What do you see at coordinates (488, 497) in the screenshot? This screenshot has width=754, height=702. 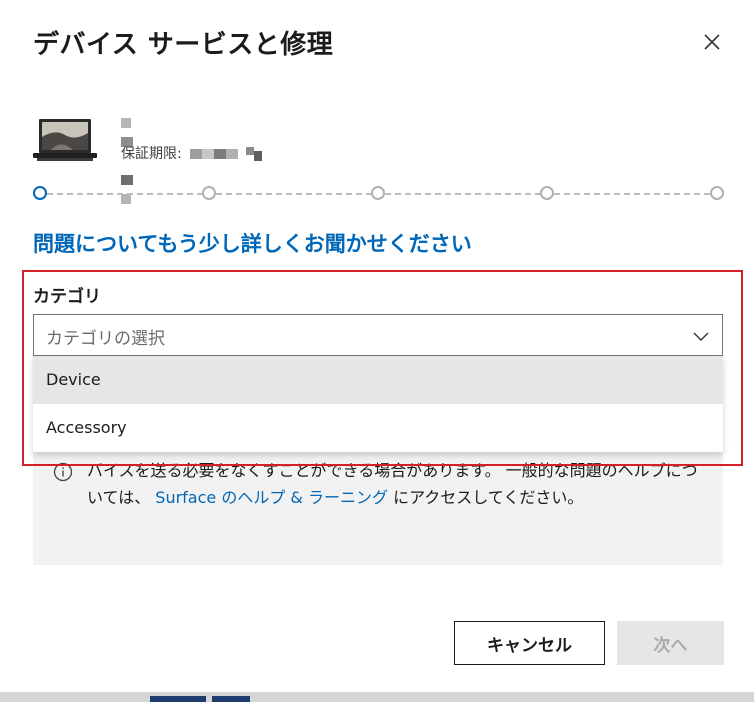 I see `info-text-after: にアクセスしてください。` at bounding box center [488, 497].